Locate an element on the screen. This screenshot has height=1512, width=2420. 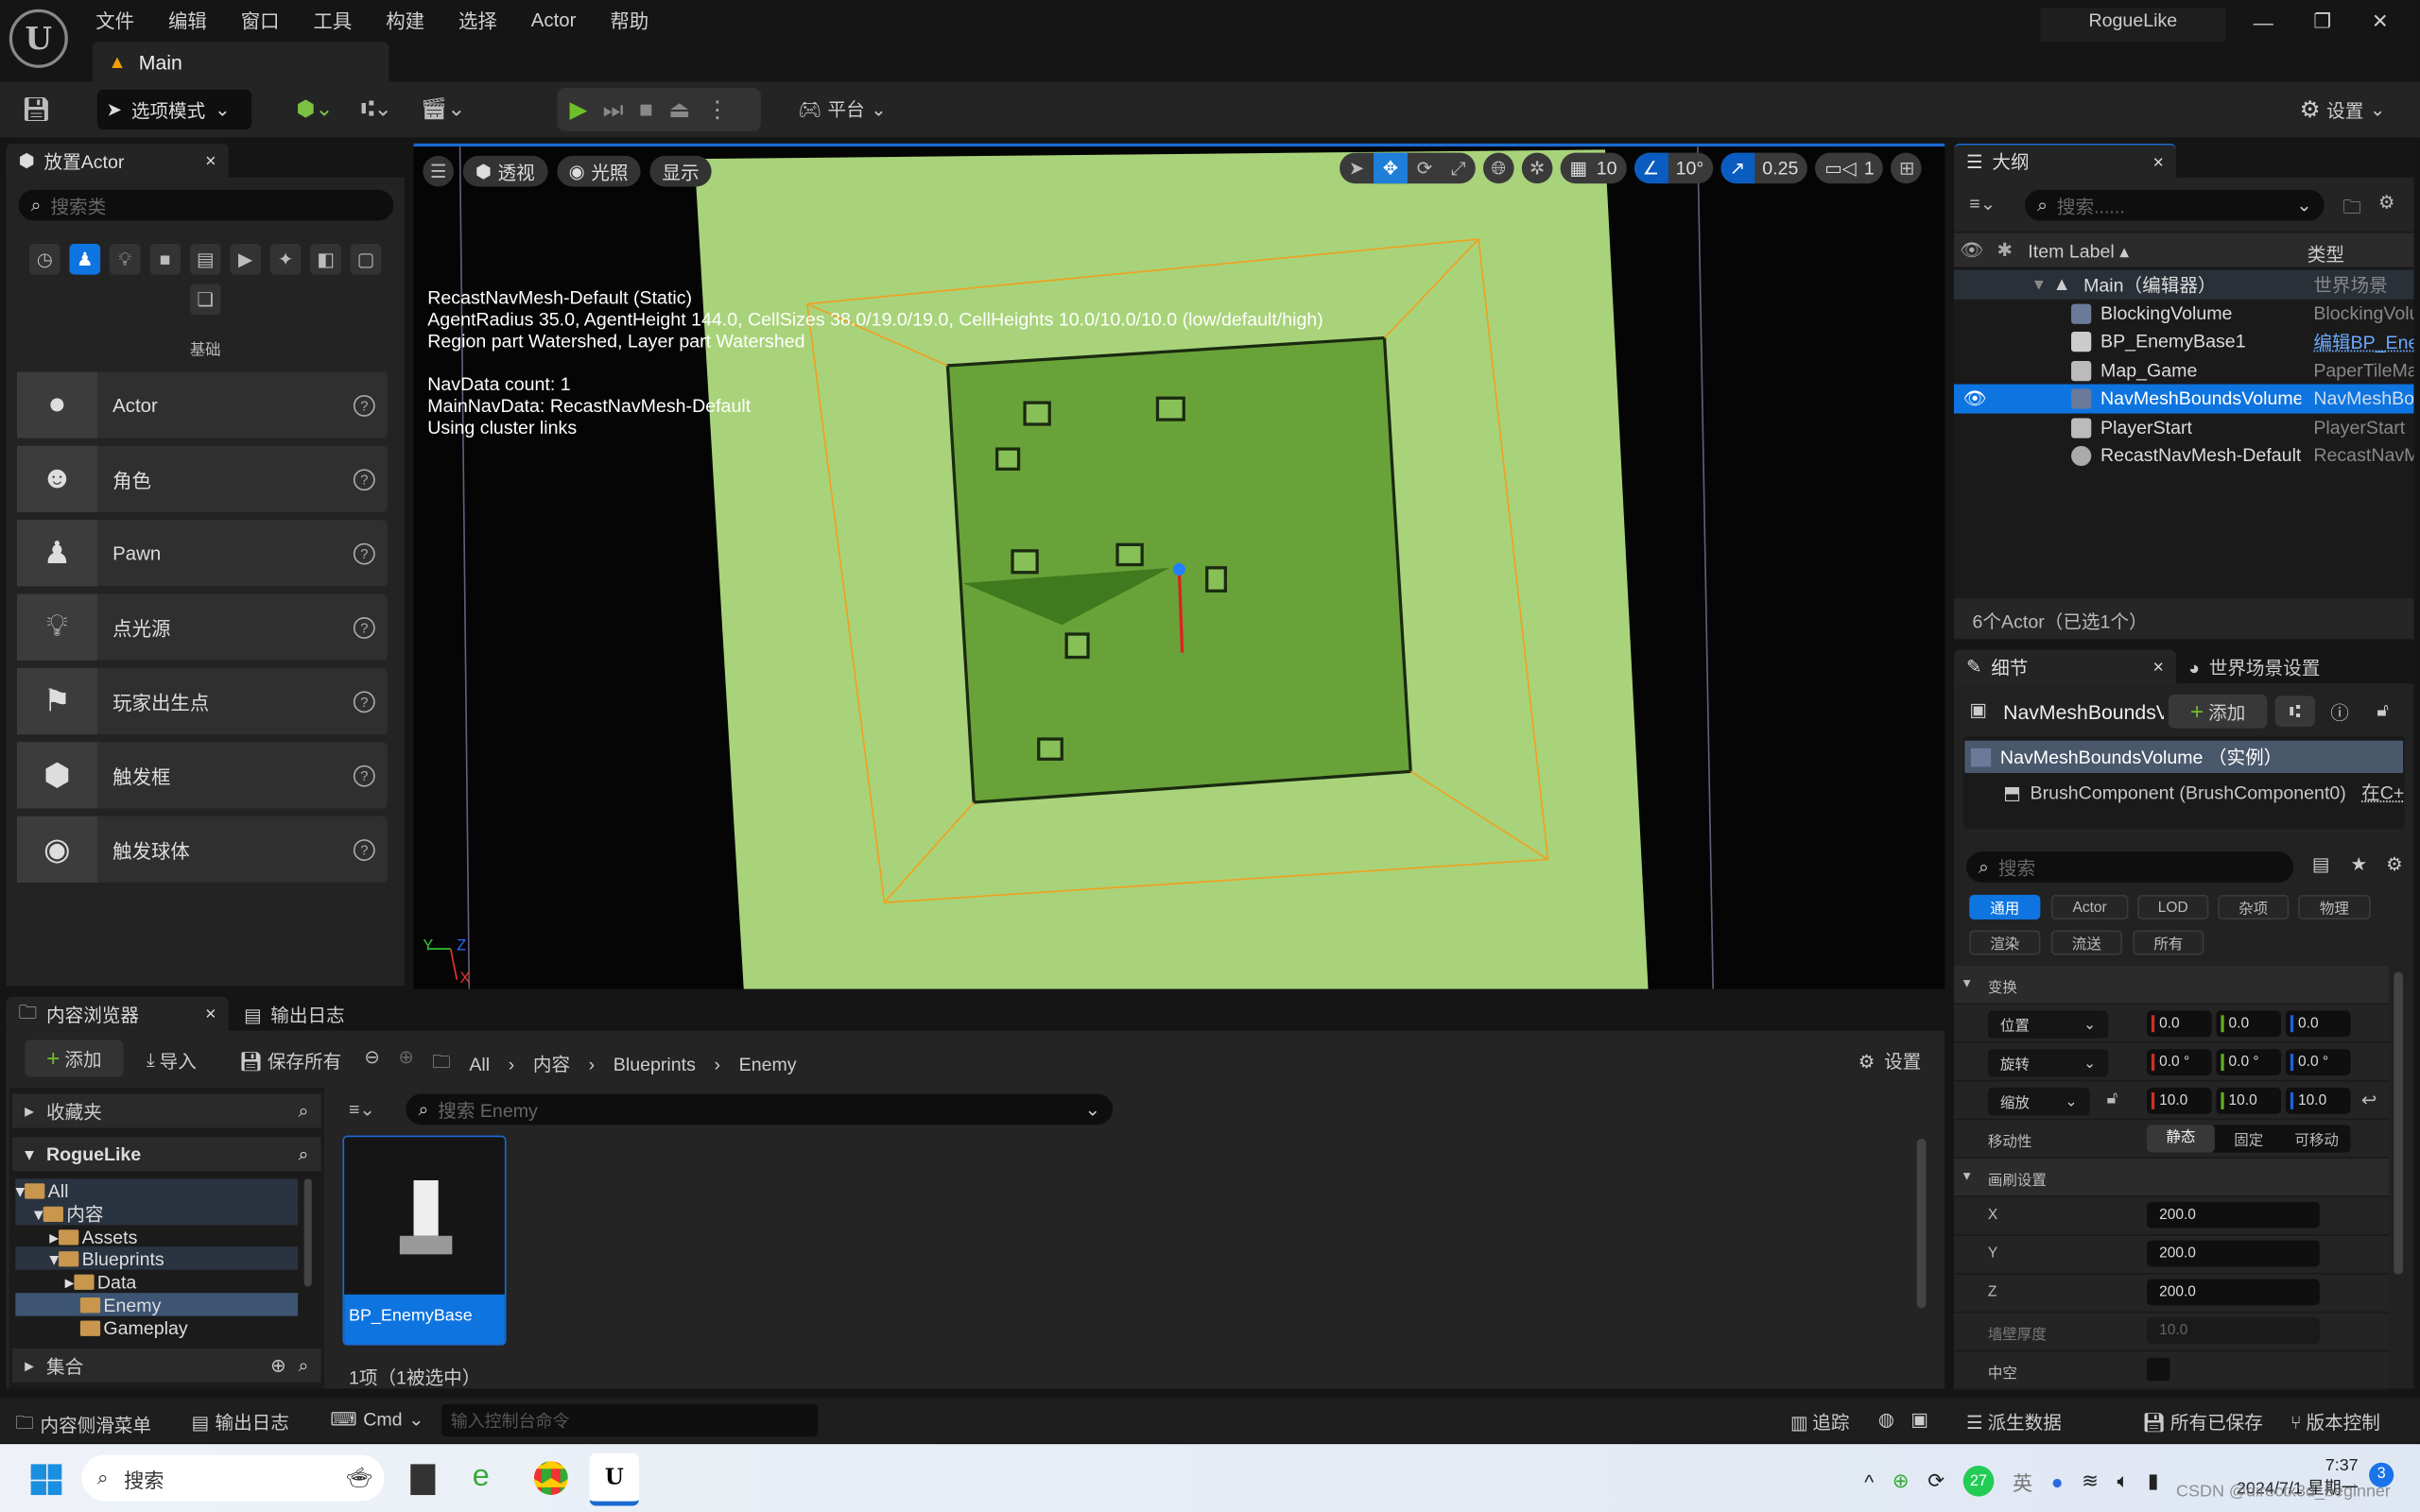
add-collection-icon: ⊕ is located at coordinates (277, 1365).